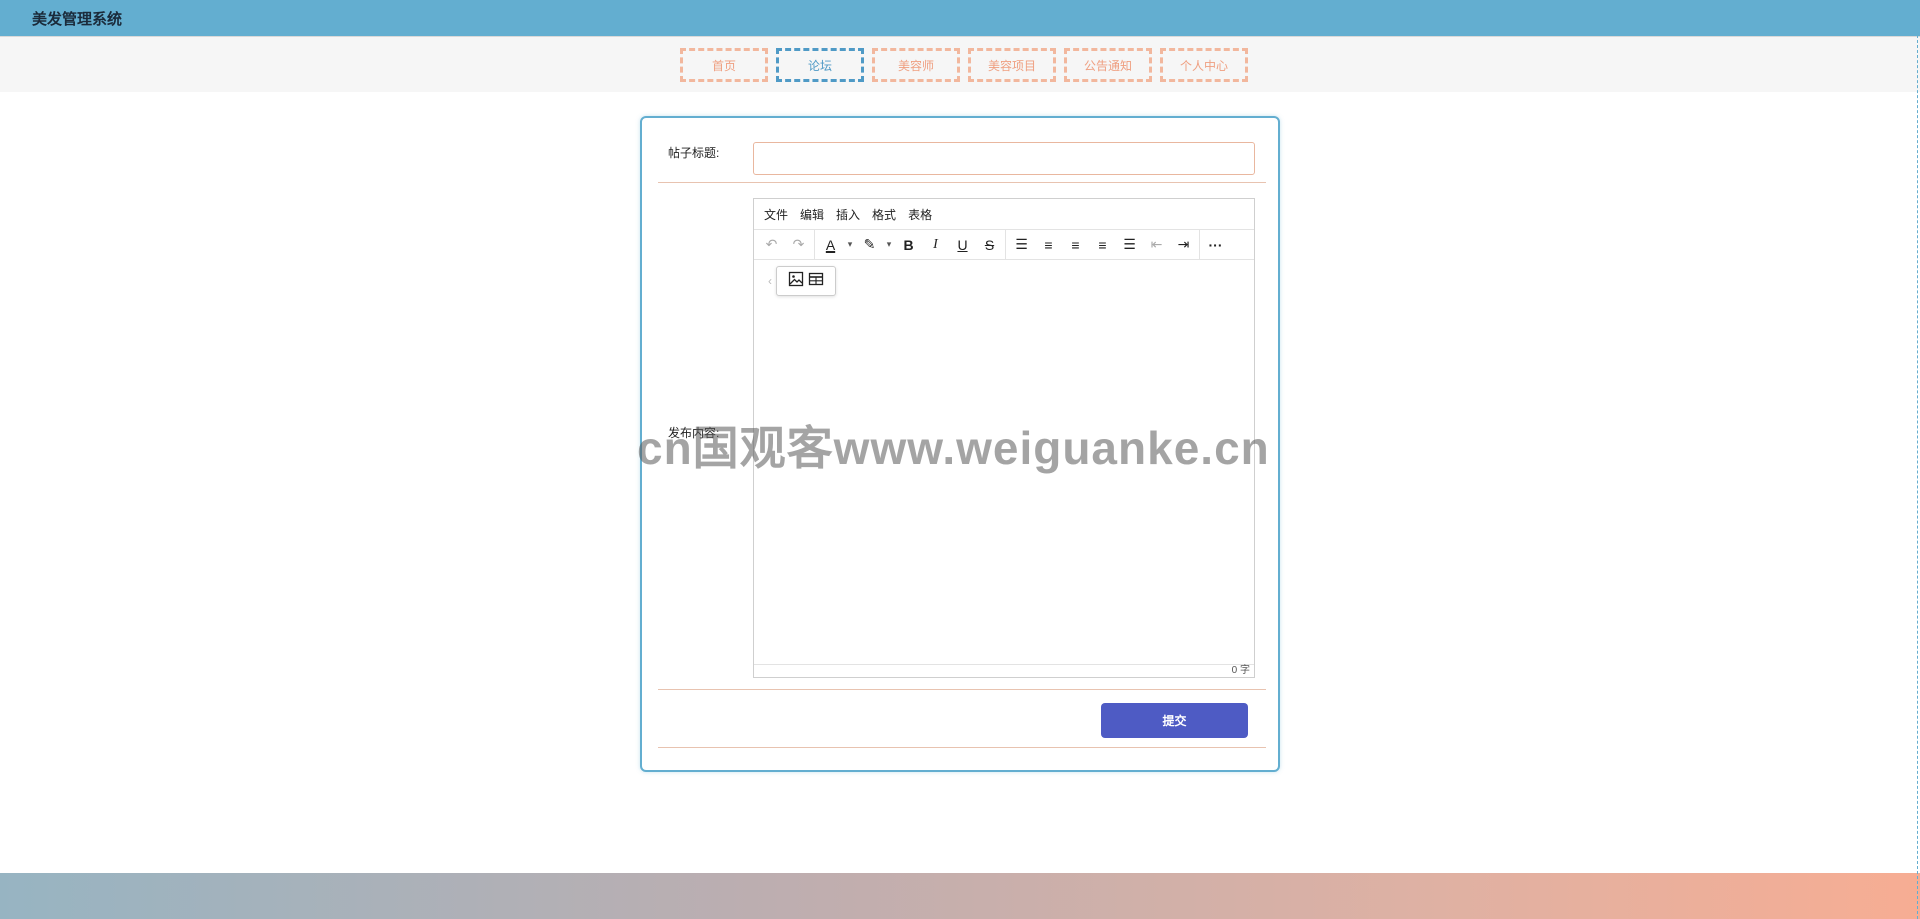  Describe the element at coordinates (771, 245) in the screenshot. I see `undo-icon: ↶` at that location.